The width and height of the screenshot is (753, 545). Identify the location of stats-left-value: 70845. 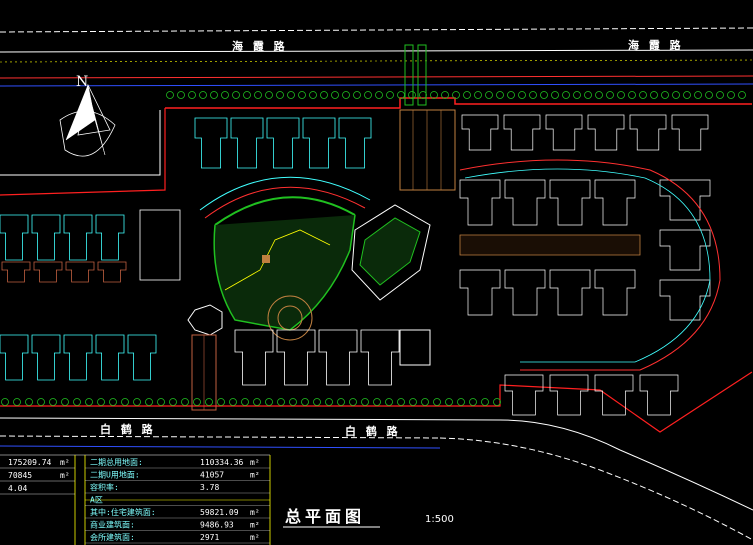
(20, 475).